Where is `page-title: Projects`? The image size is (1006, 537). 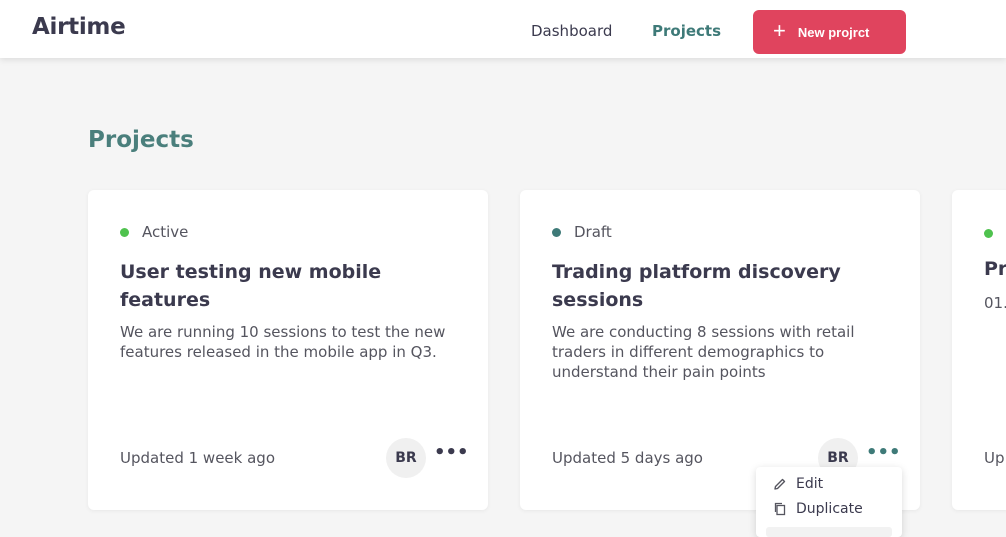 page-title: Projects is located at coordinates (141, 140).